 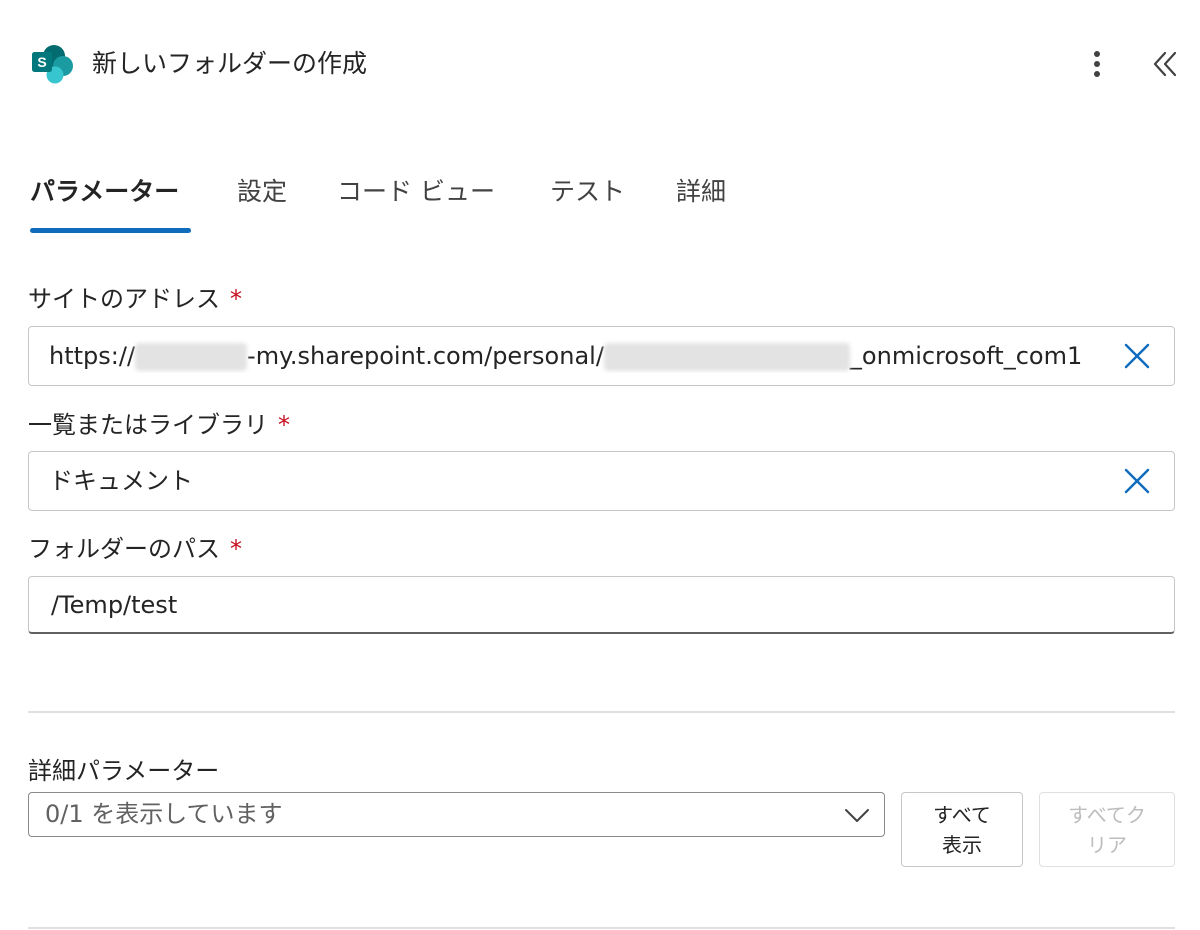 What do you see at coordinates (1166, 64) in the screenshot?
I see `double-chevron-left-icon` at bounding box center [1166, 64].